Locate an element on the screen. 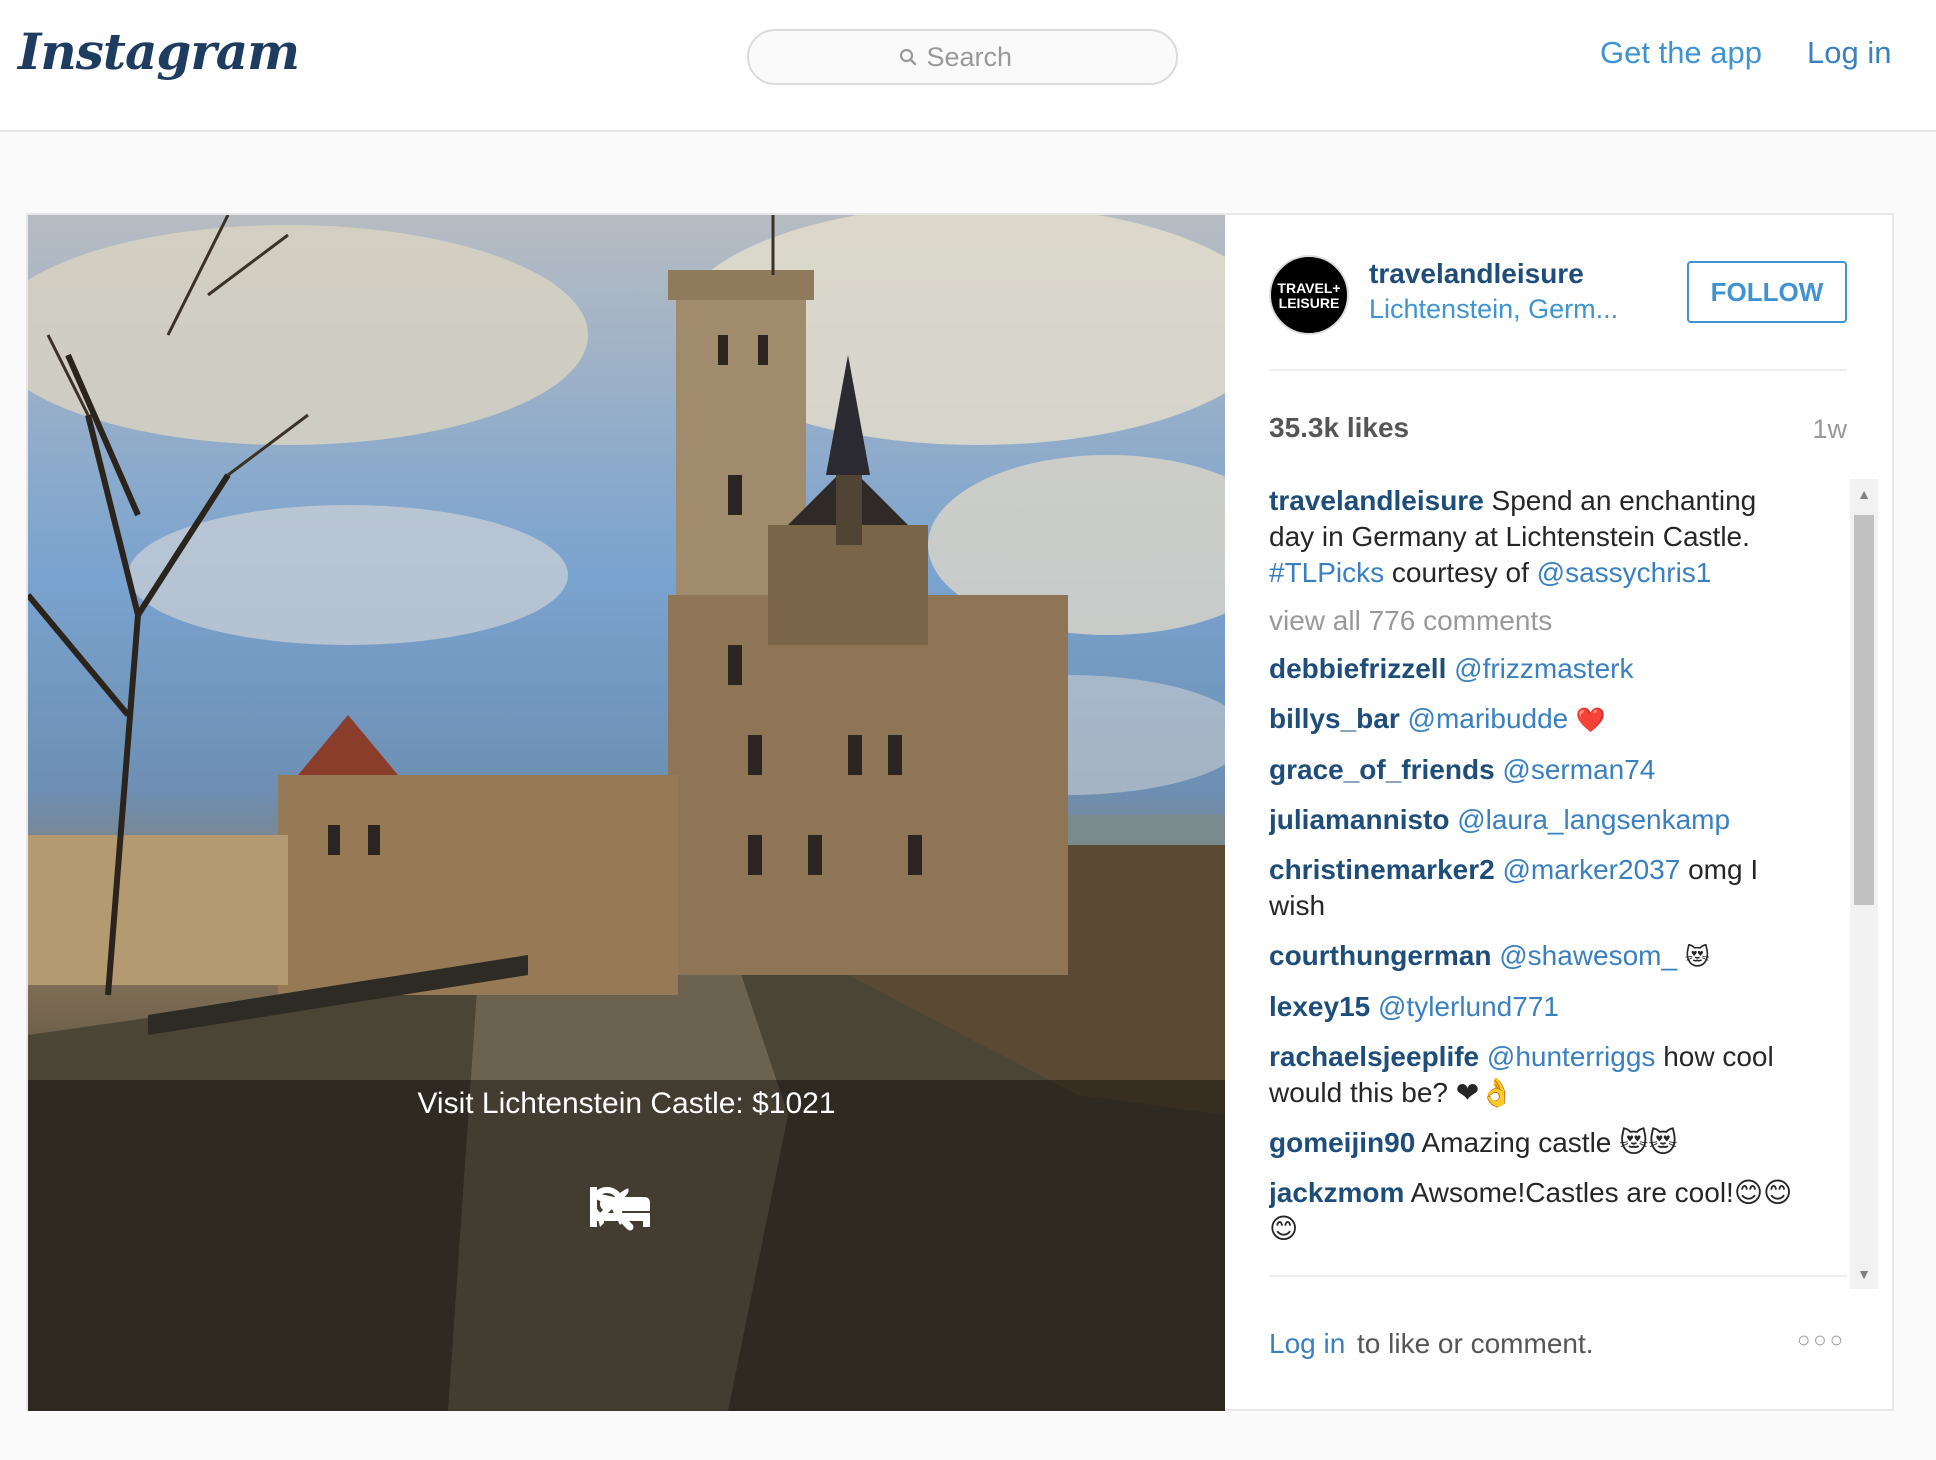  comment-username: christinemarker2 is located at coordinates (1382, 869).